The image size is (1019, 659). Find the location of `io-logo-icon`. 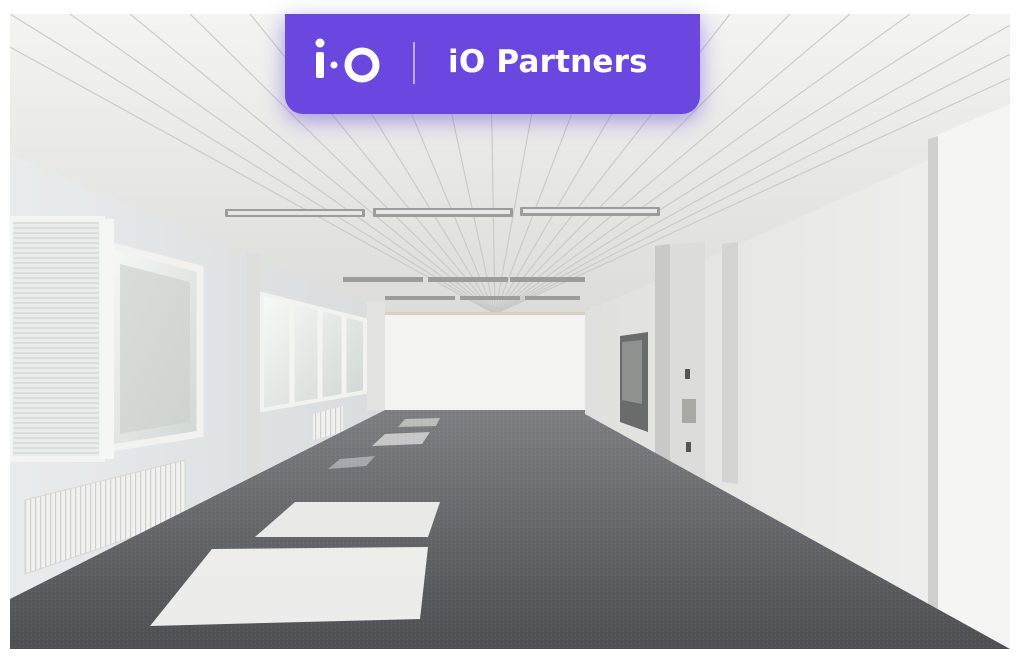

io-logo-icon is located at coordinates (347, 60).